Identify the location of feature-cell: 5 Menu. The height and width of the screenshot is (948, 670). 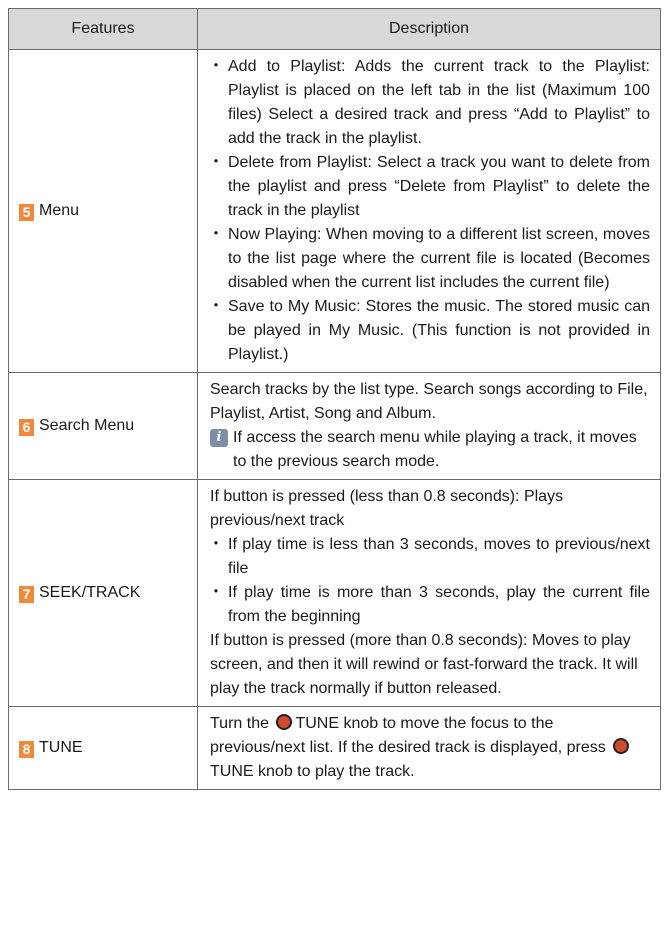
(103, 211).